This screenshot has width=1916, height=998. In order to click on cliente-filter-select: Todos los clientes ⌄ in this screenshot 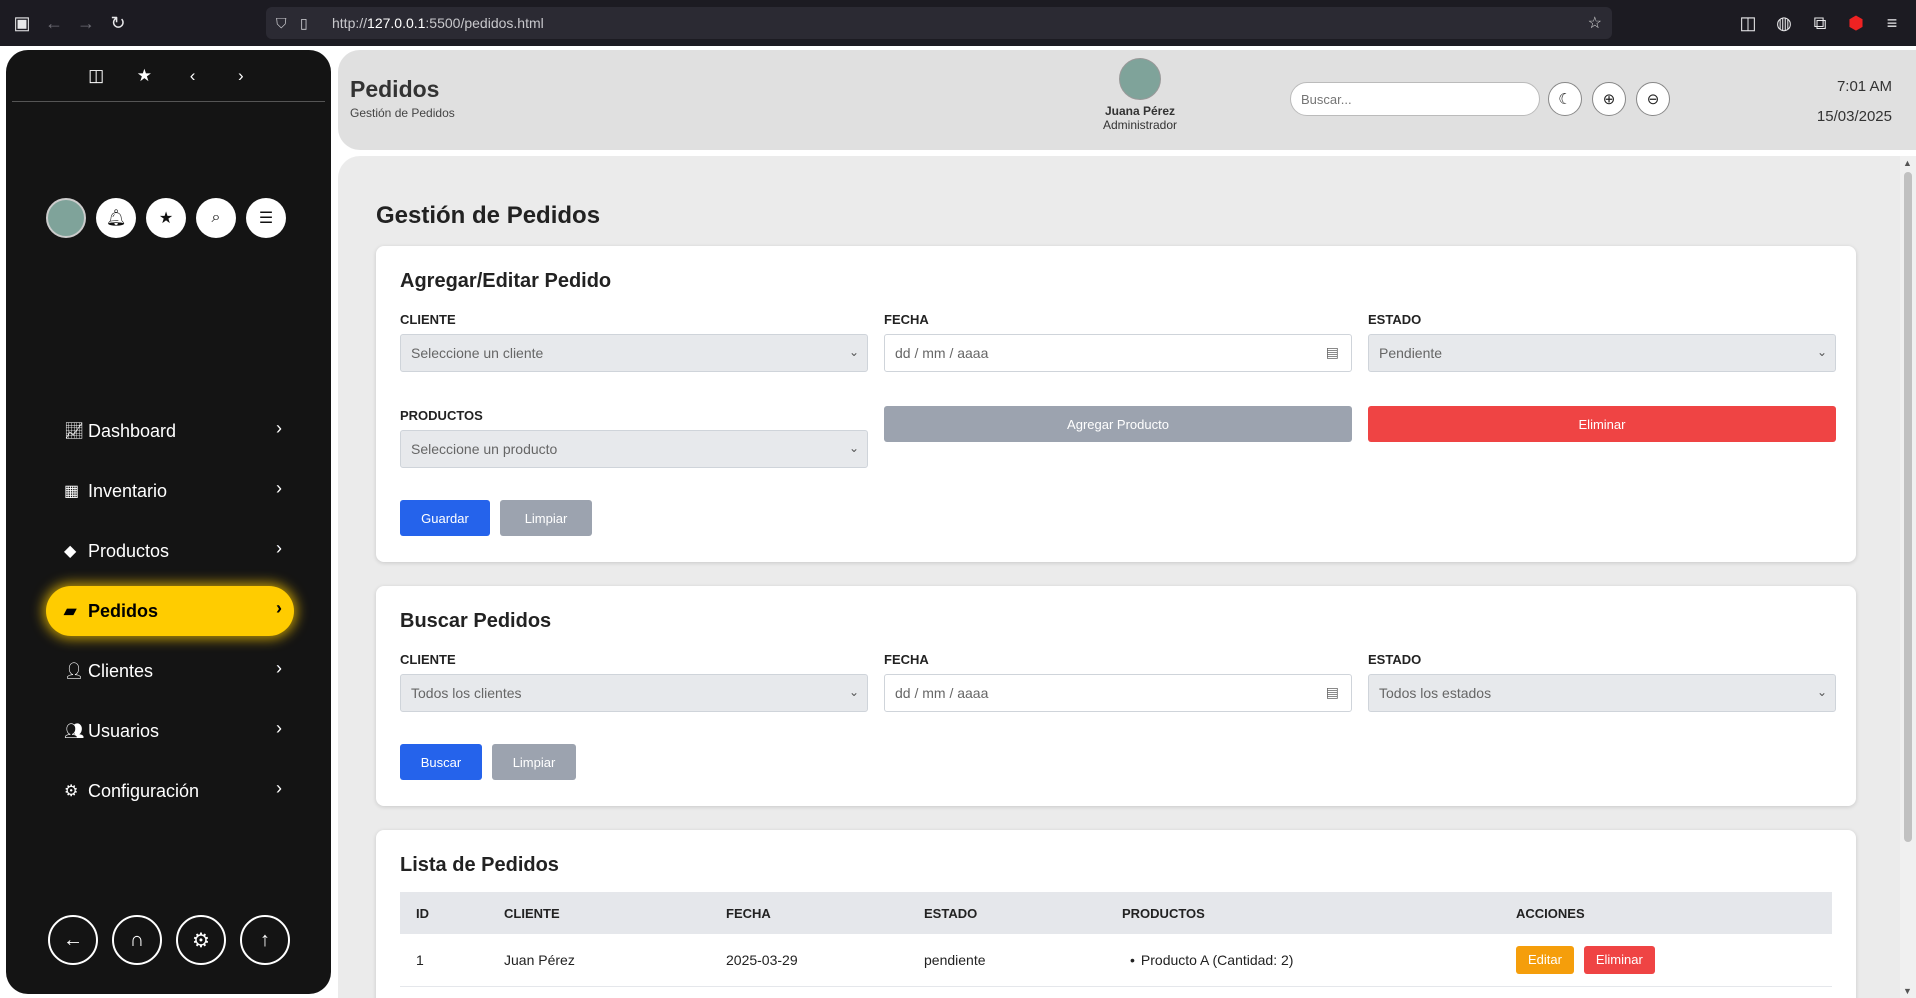, I will do `click(634, 693)`.